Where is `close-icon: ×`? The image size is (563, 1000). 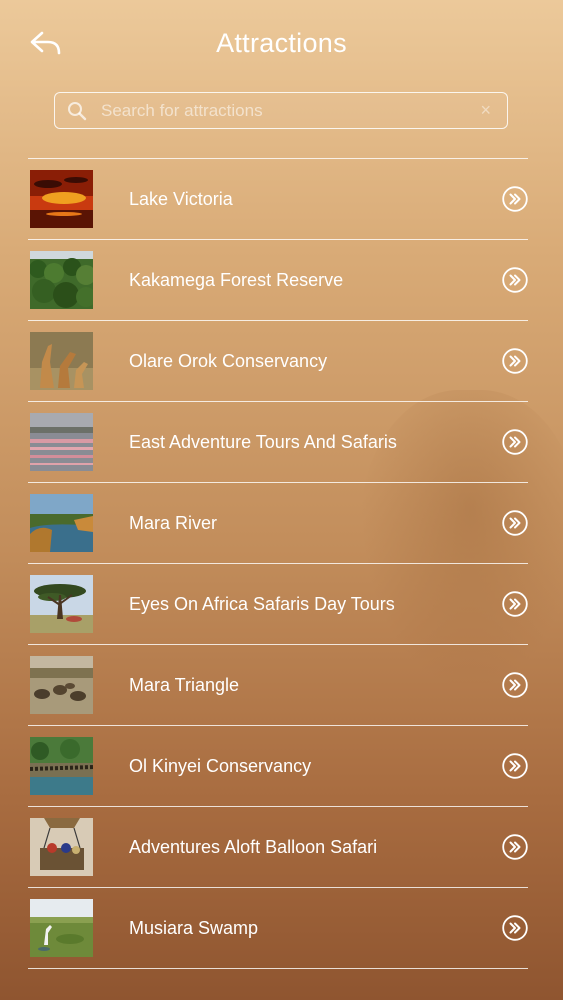
close-icon: × is located at coordinates (485, 110).